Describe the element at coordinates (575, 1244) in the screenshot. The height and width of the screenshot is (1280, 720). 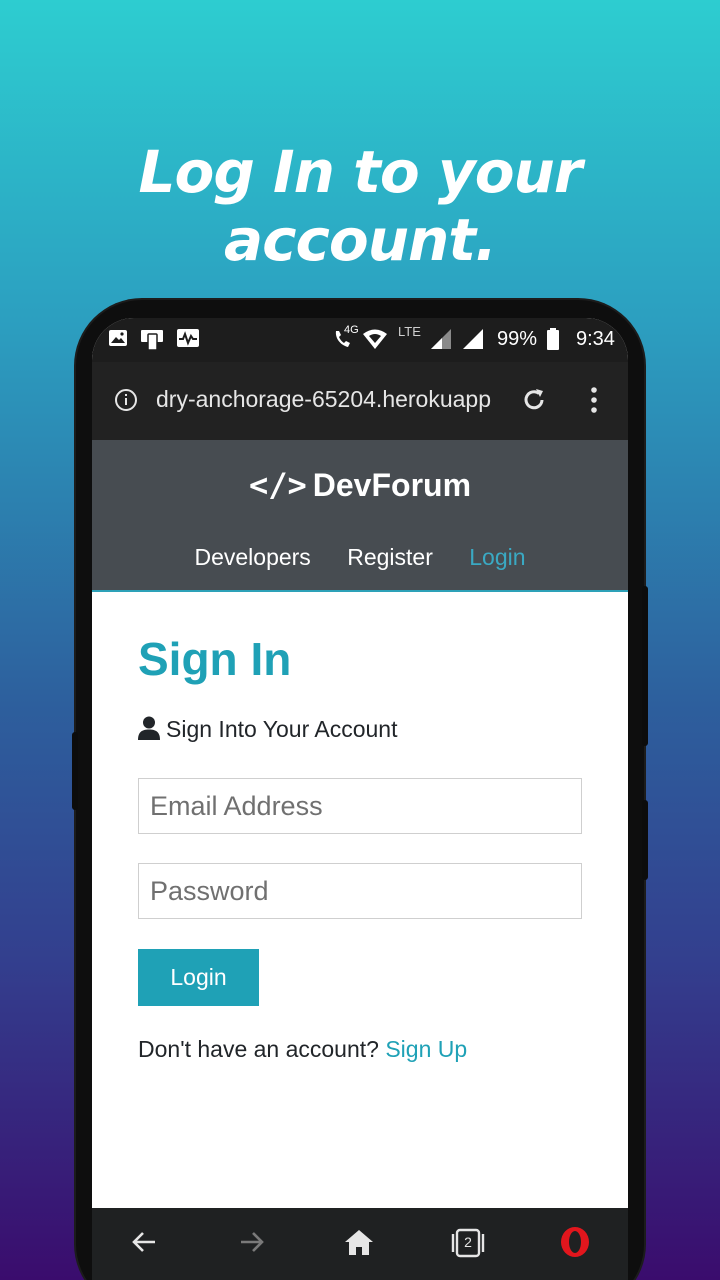
I see `opera-menu-icon` at that location.